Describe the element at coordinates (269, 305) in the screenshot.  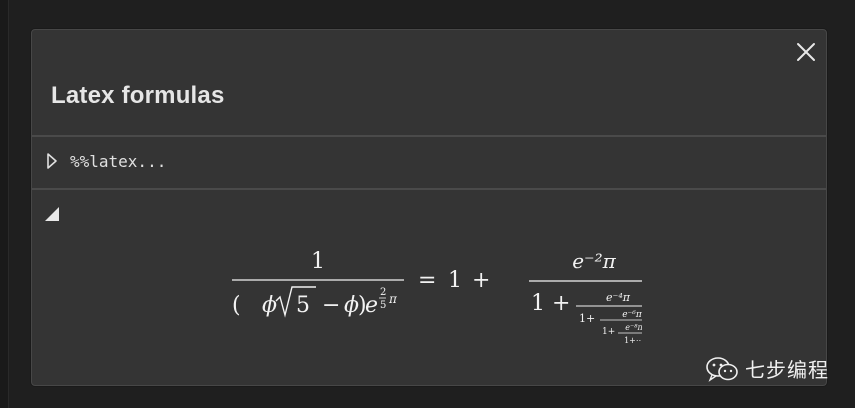
I see `lhs-phi-1: ϕ` at that location.